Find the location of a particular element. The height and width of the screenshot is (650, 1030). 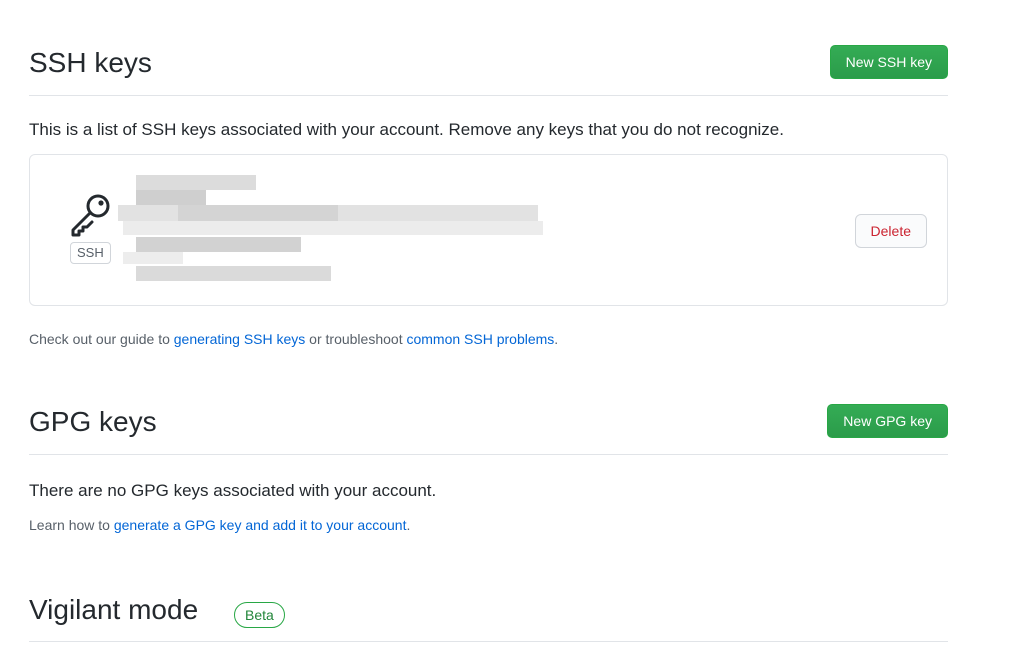

ssh-help-suffix: . is located at coordinates (556, 339).